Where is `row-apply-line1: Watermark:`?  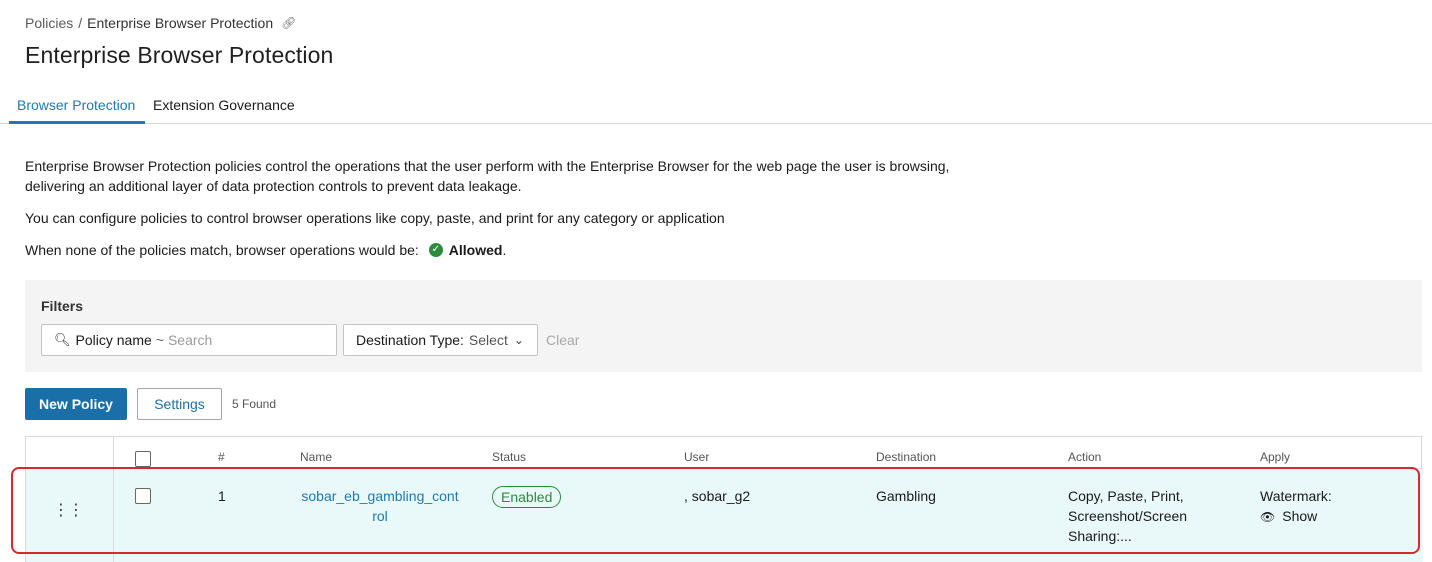
row-apply-line1: Watermark: is located at coordinates (1296, 496).